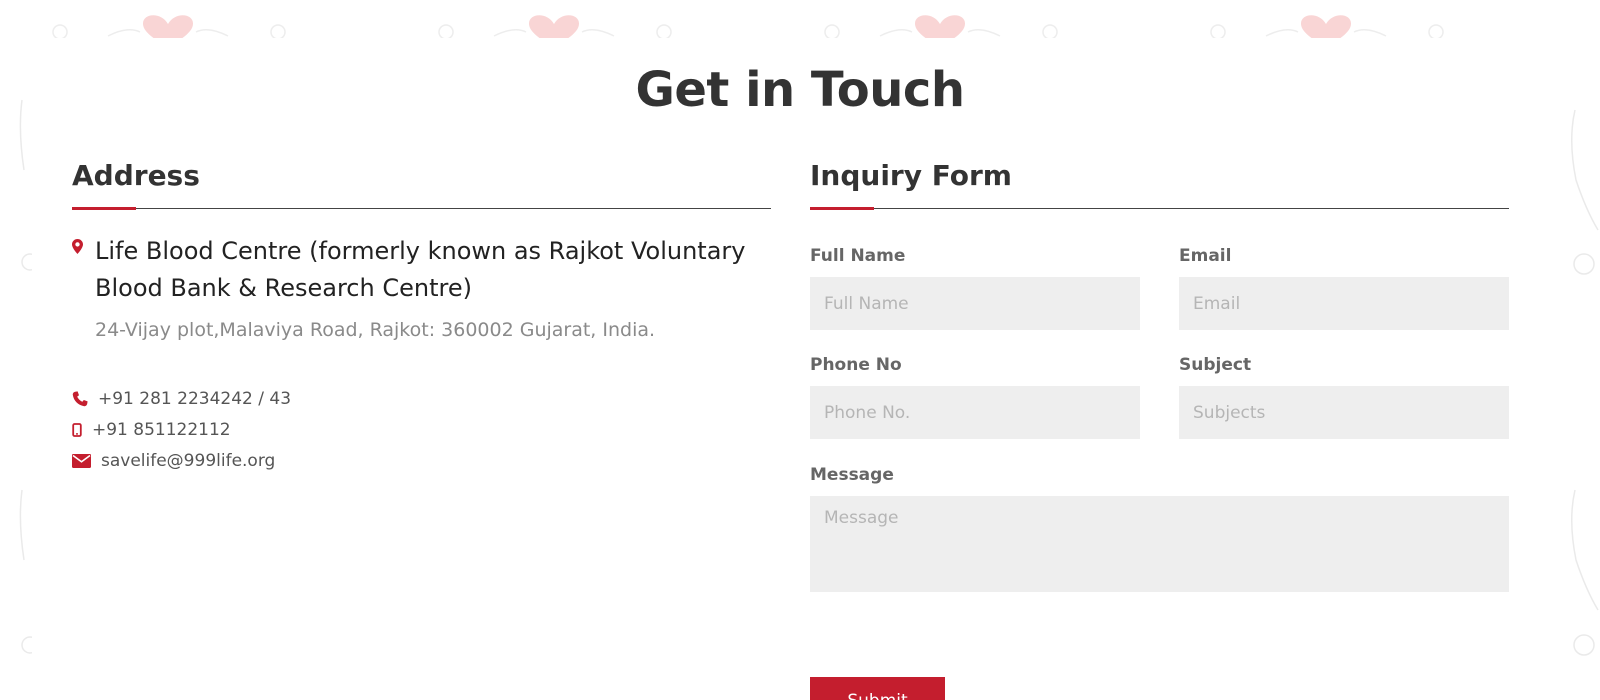 The width and height of the screenshot is (1600, 700). What do you see at coordinates (800, 90) in the screenshot?
I see `page-title: Get in Touch` at bounding box center [800, 90].